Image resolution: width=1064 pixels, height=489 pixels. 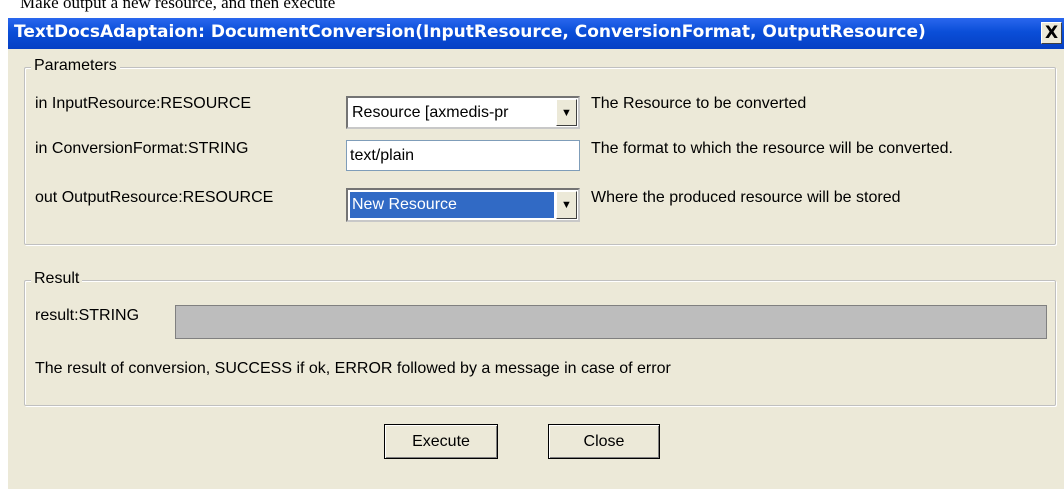 I want to click on result-legend: Result, so click(x=57, y=279).